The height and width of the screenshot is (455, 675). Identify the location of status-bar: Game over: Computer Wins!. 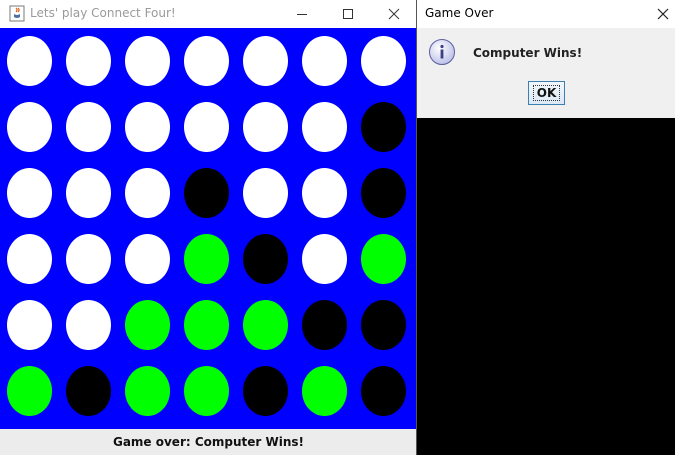
(208, 442).